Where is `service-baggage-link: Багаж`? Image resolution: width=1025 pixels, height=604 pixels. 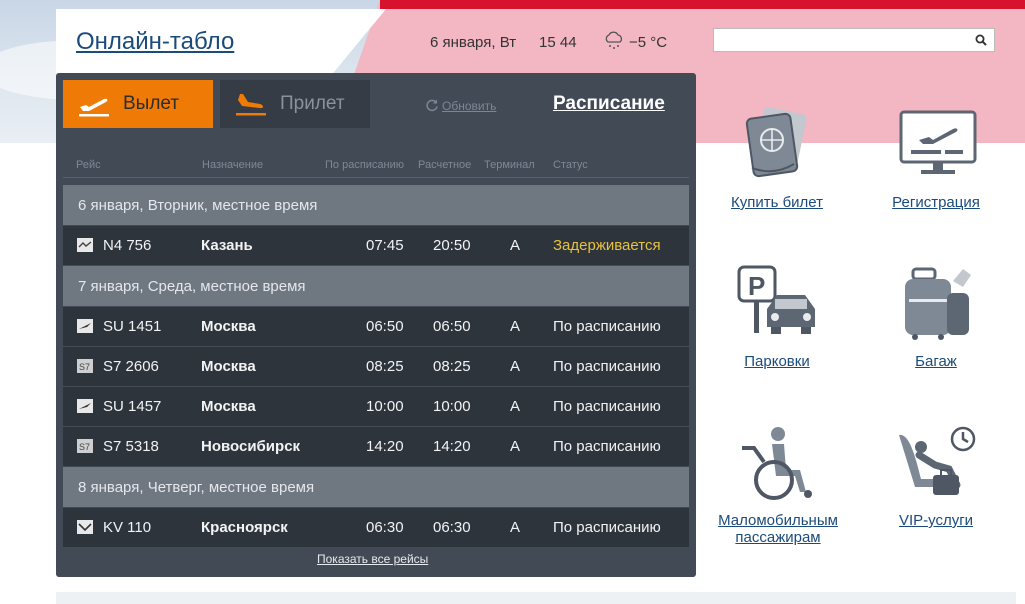 service-baggage-link: Багаж is located at coordinates (936, 361).